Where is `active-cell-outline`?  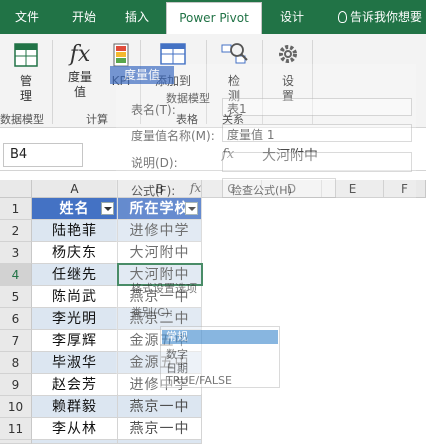 active-cell-outline is located at coordinates (160, 274).